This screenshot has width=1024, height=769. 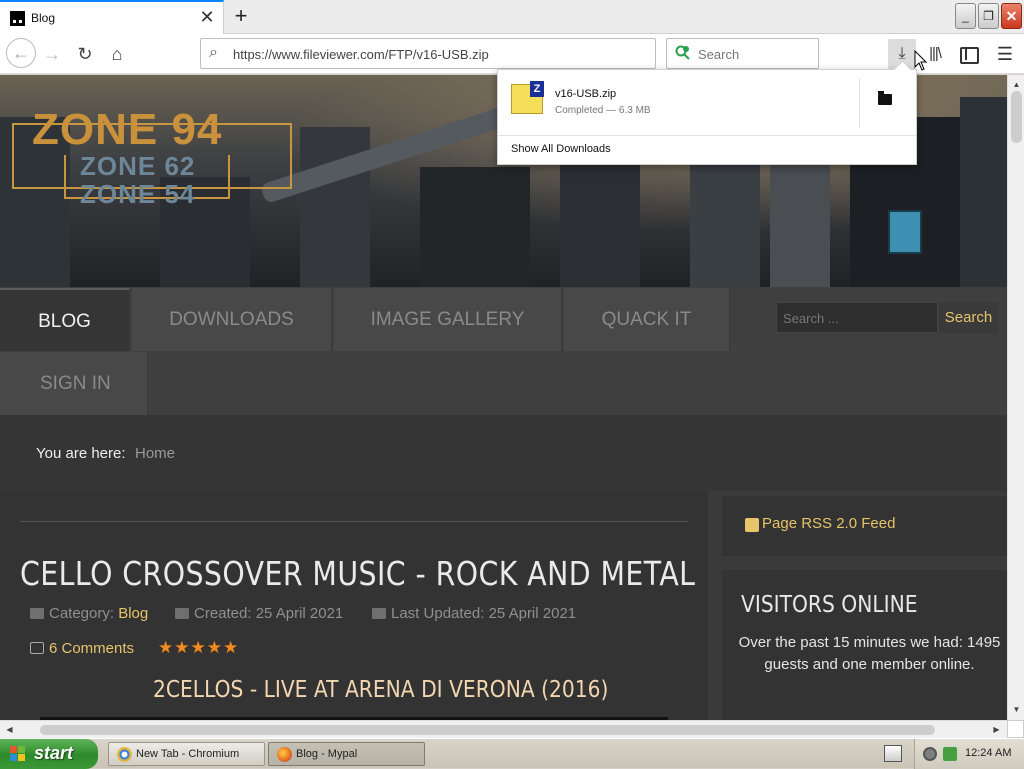 What do you see at coordinates (21, 53) in the screenshot?
I see `back-arrow-icon: ←` at bounding box center [21, 53].